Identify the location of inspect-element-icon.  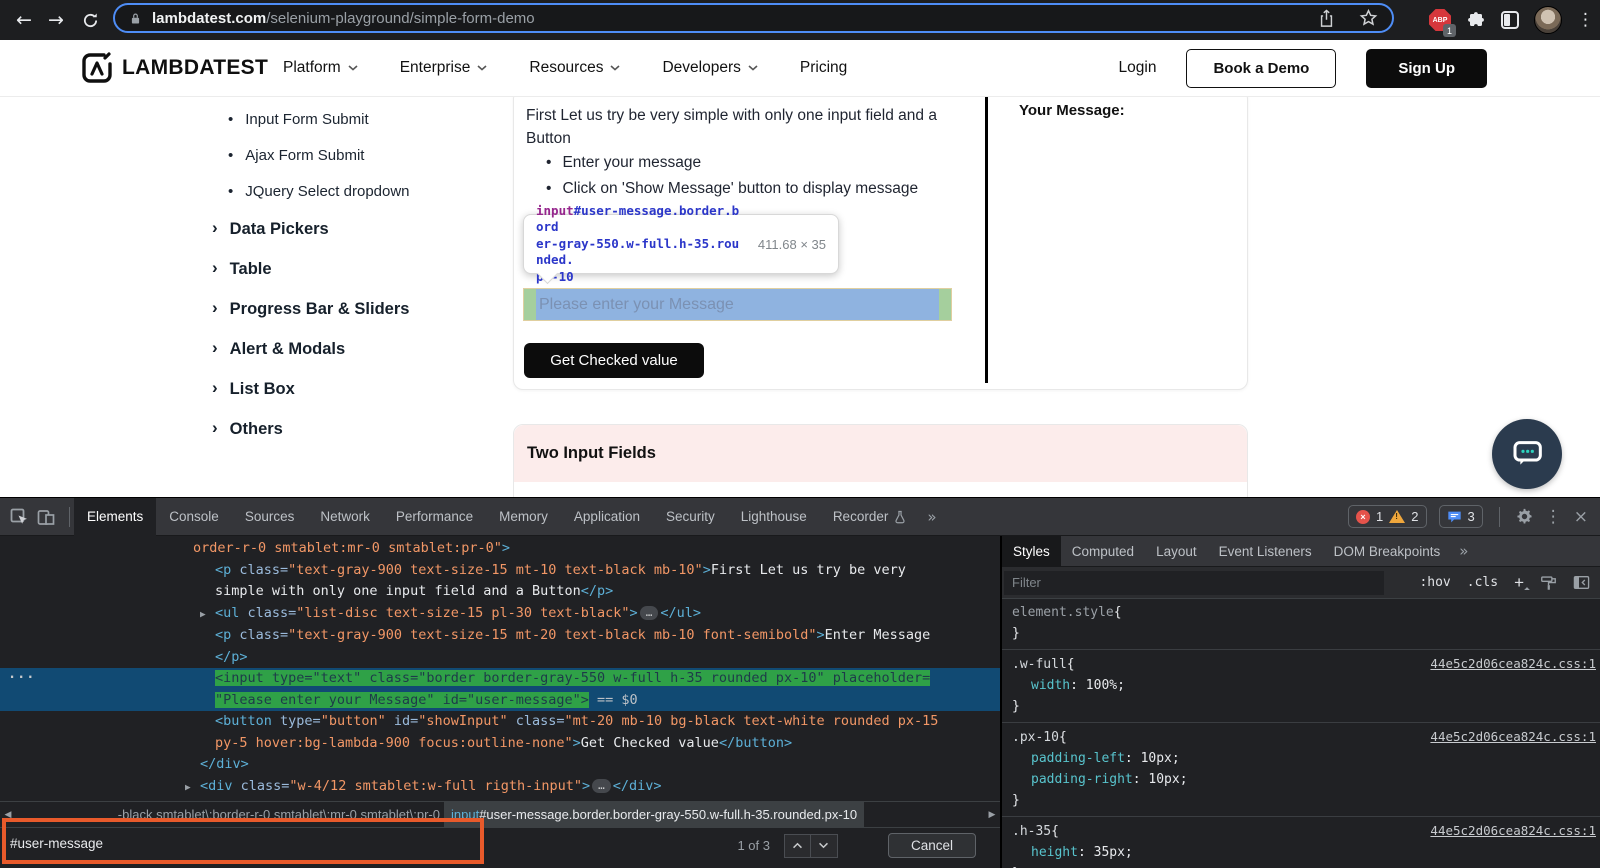
(19, 517).